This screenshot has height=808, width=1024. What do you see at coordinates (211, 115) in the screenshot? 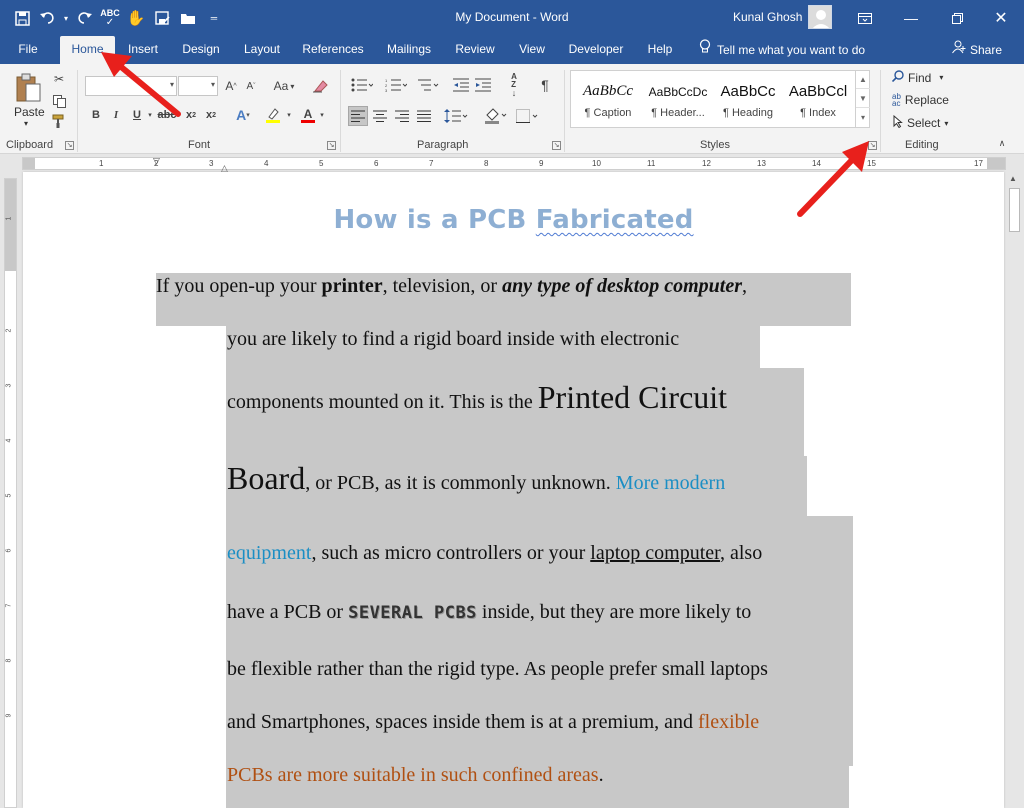
I see `superscript-icon: x2` at bounding box center [211, 115].